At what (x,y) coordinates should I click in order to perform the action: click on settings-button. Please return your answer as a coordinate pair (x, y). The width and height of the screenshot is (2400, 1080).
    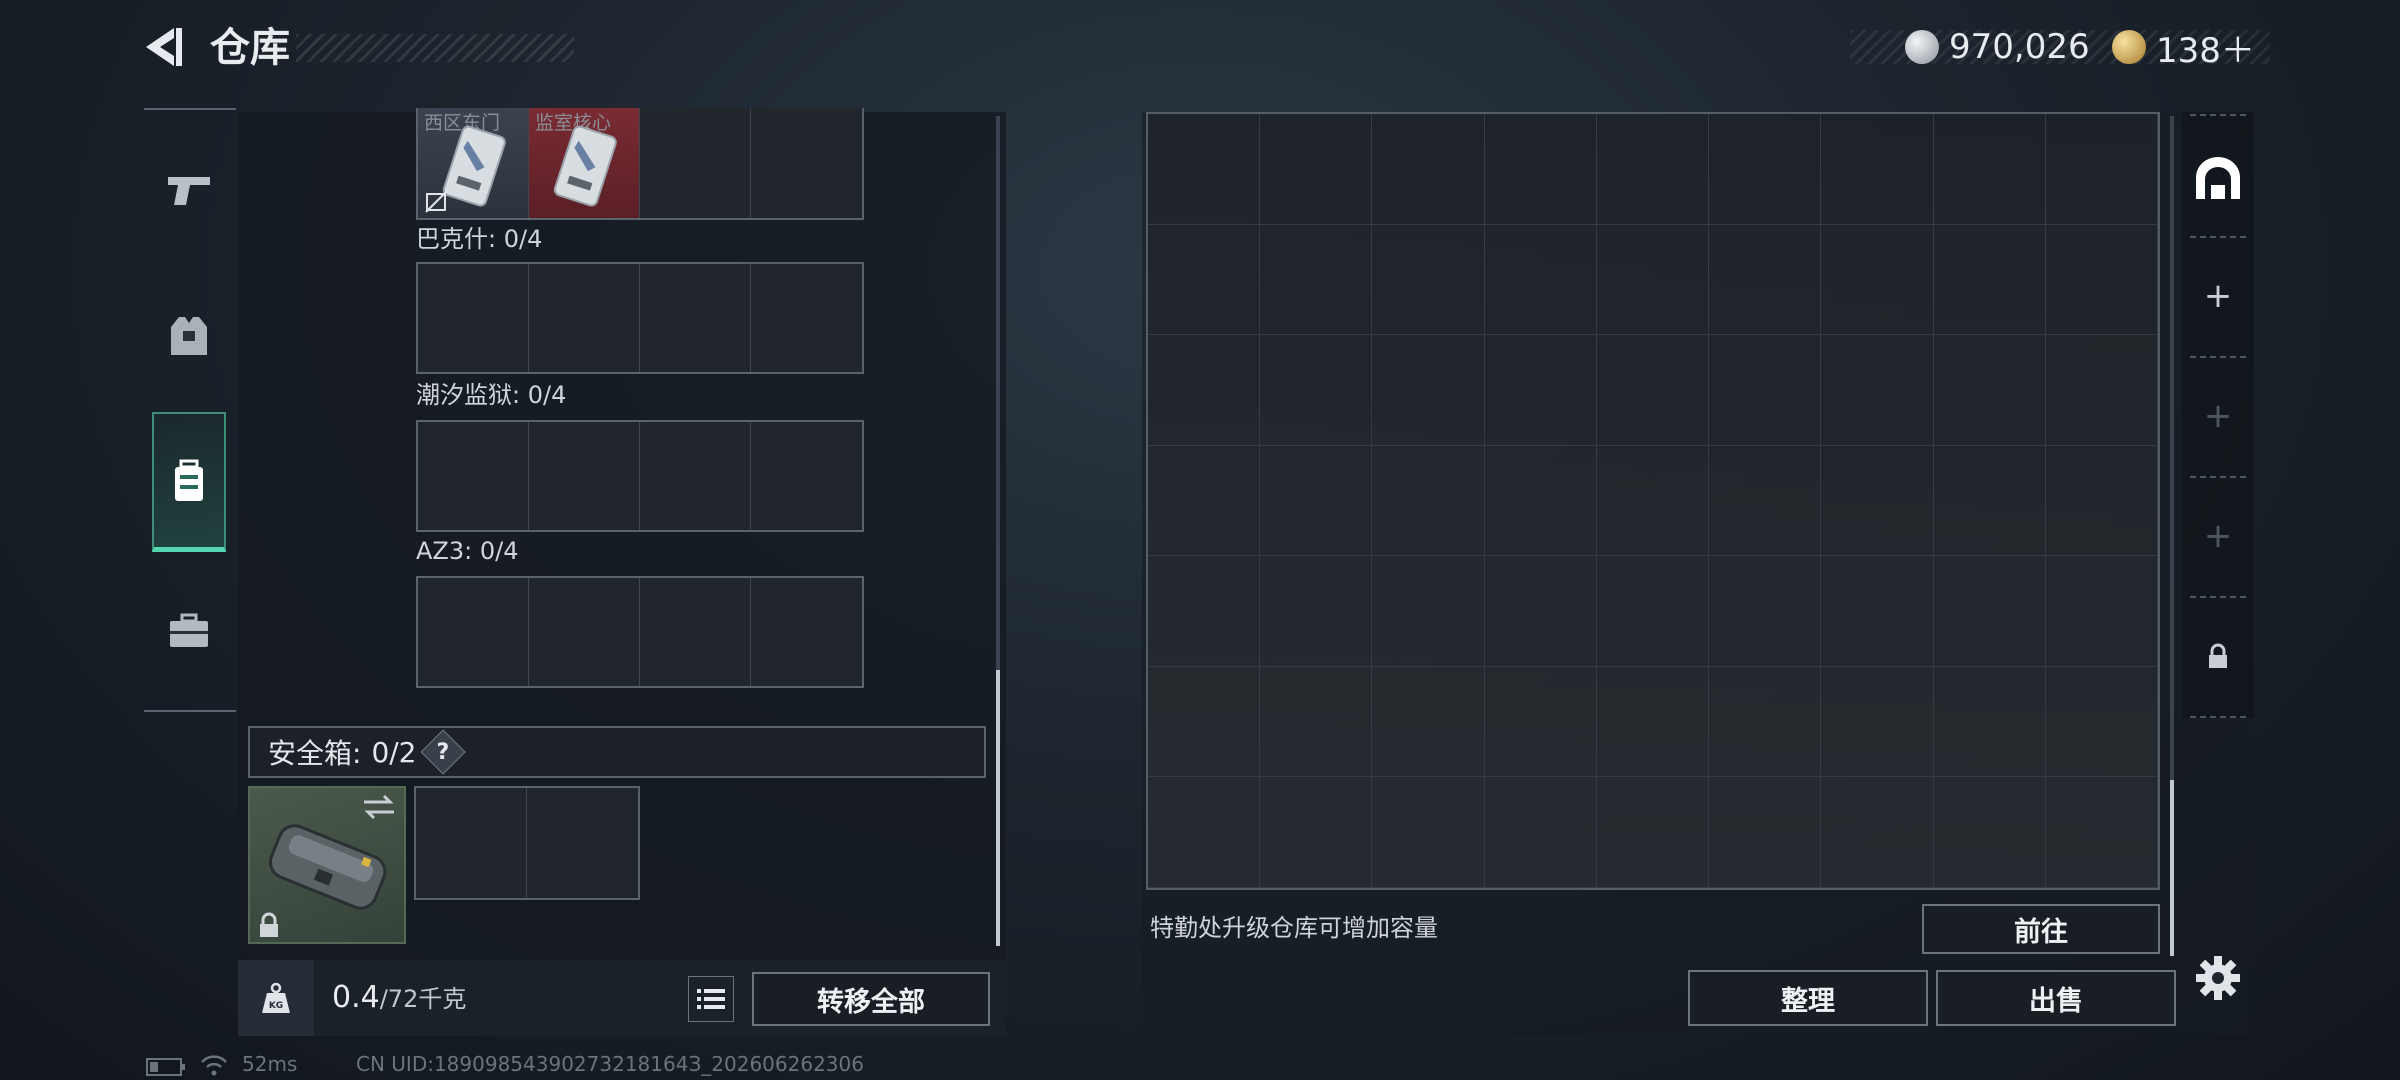
    Looking at the image, I should click on (2218, 978).